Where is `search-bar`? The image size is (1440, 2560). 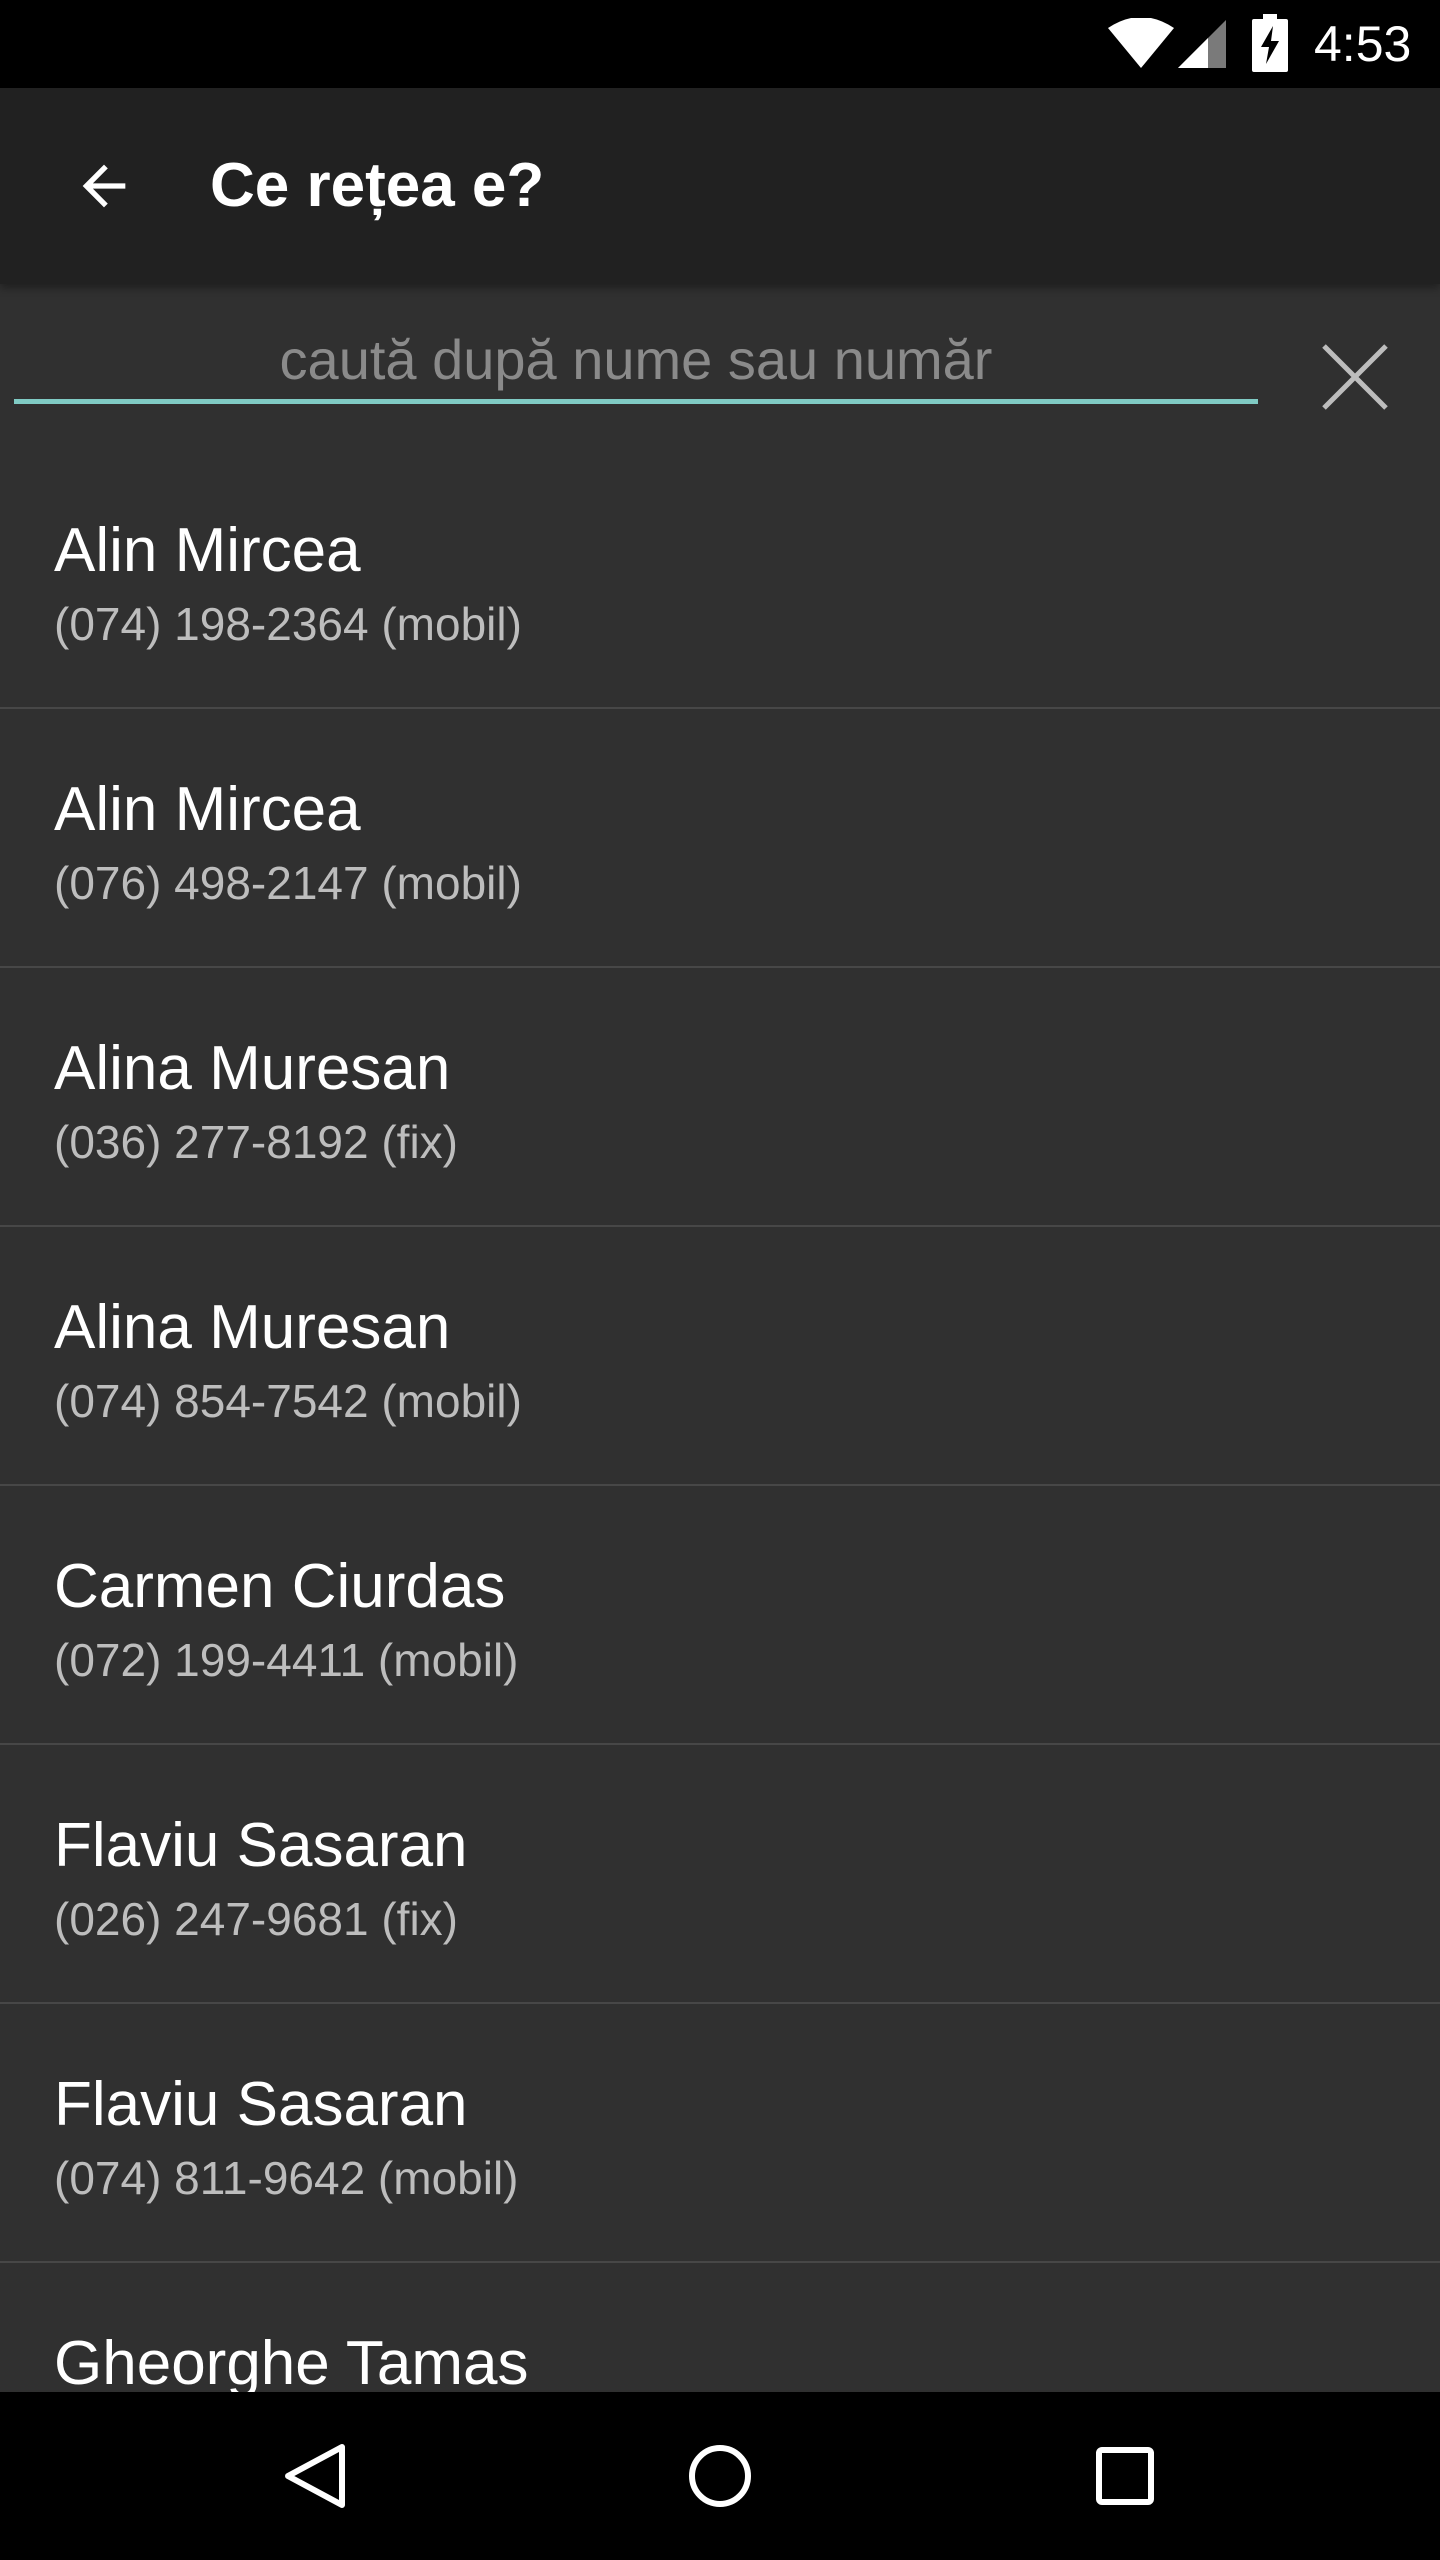 search-bar is located at coordinates (720, 364).